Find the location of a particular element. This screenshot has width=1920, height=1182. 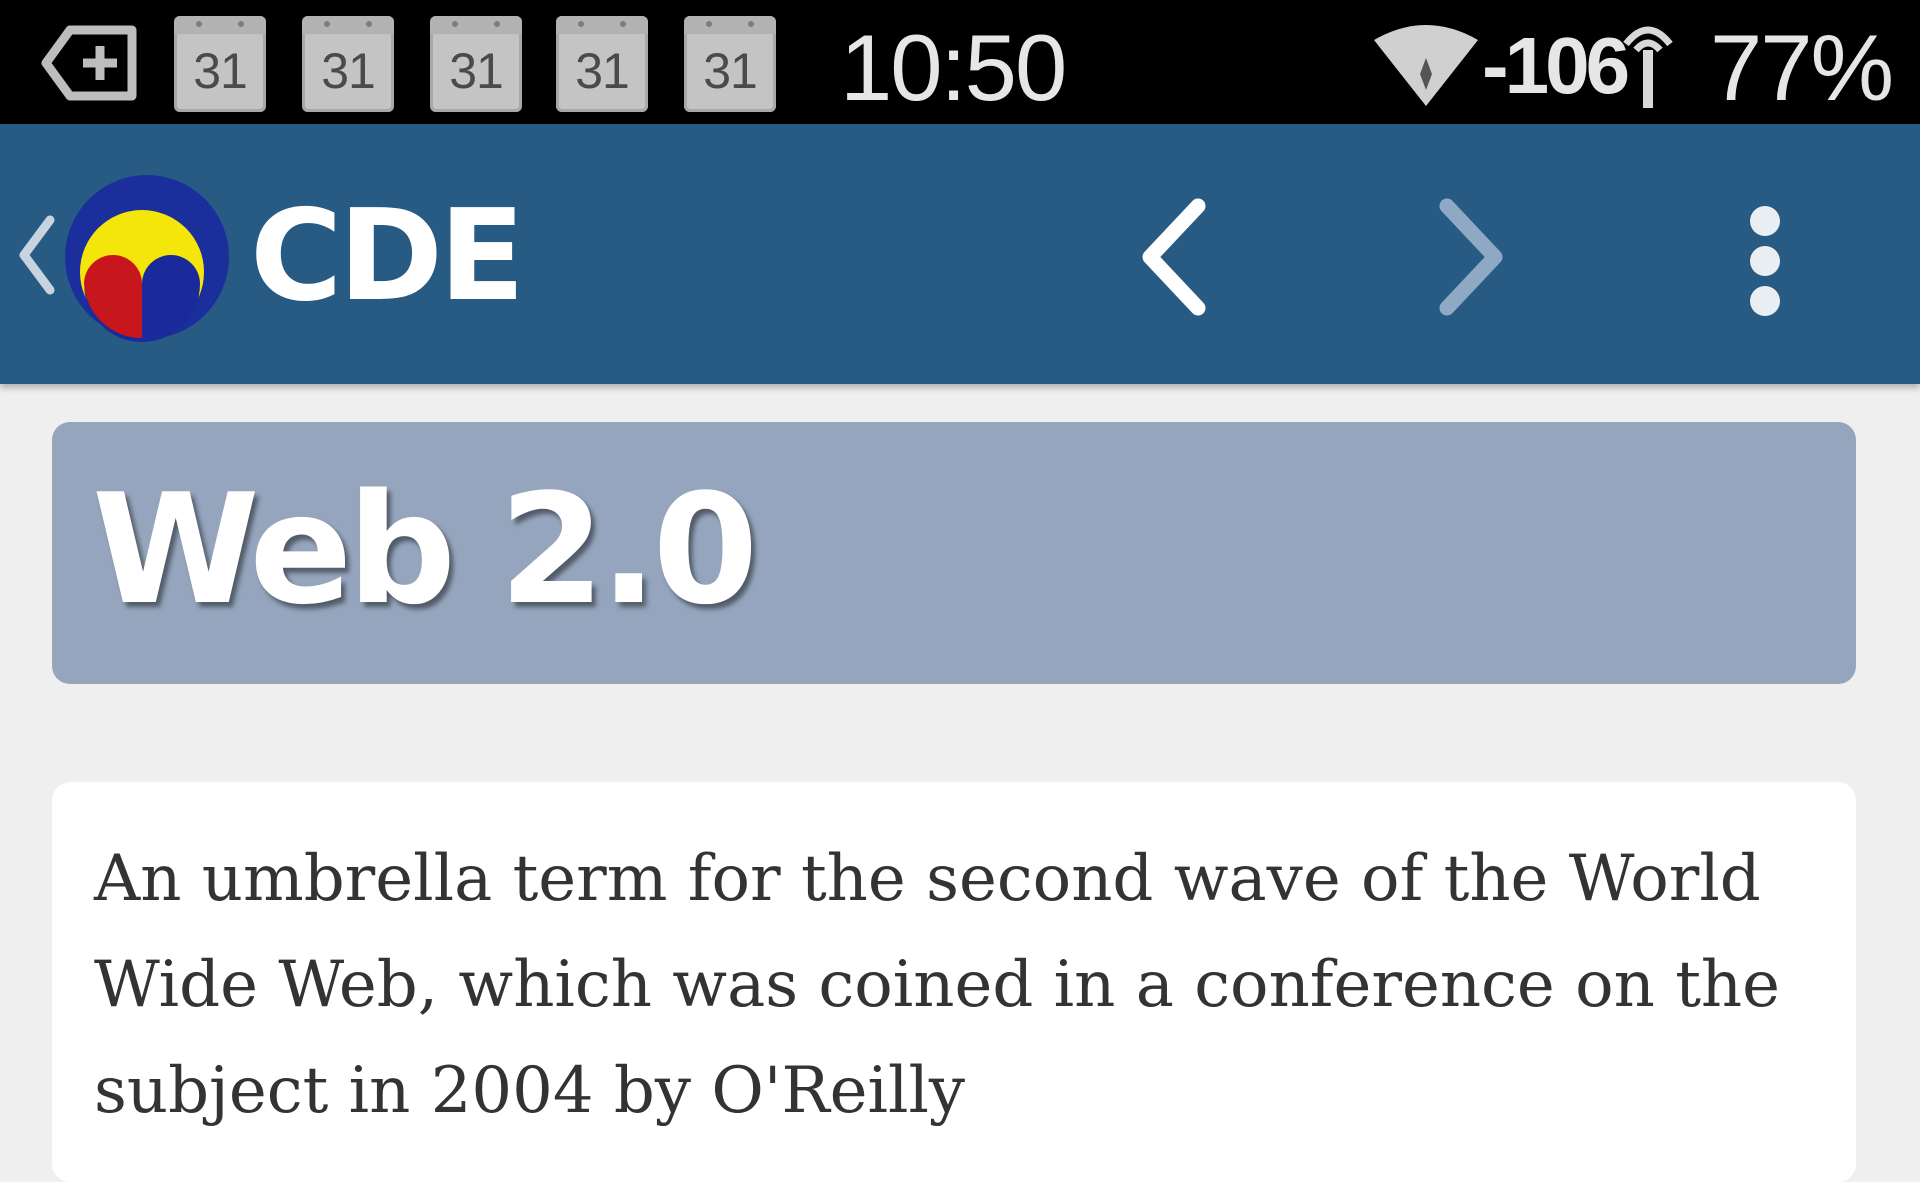

term-title: Web 2.0 is located at coordinates (425, 549).